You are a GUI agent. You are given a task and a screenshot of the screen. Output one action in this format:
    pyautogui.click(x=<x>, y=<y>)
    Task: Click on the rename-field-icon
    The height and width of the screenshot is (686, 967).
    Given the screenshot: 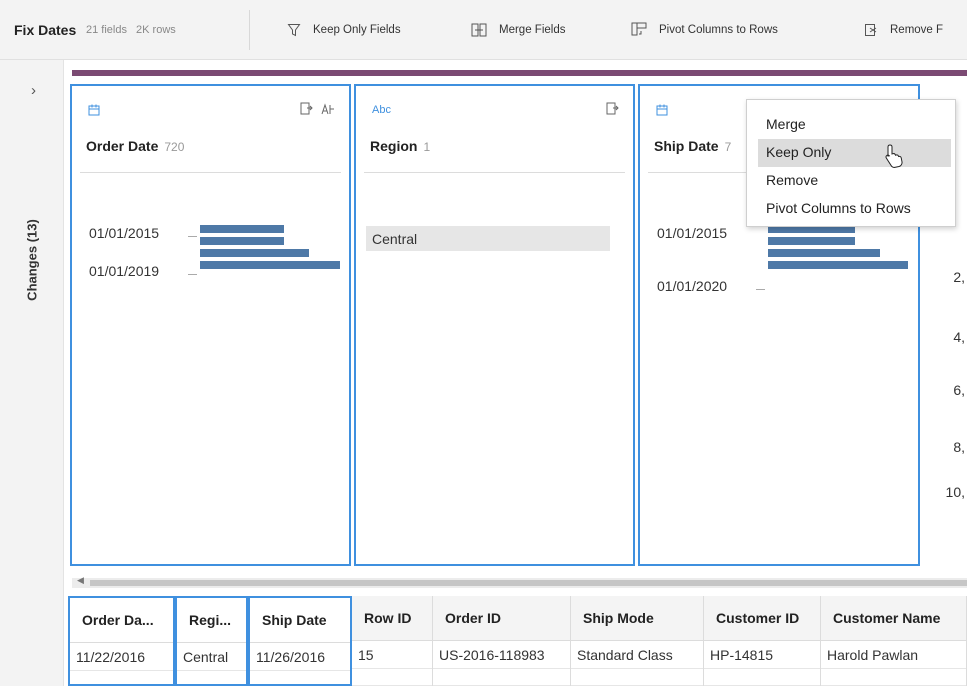 What is the action you would take?
    pyautogui.click(x=327, y=110)
    